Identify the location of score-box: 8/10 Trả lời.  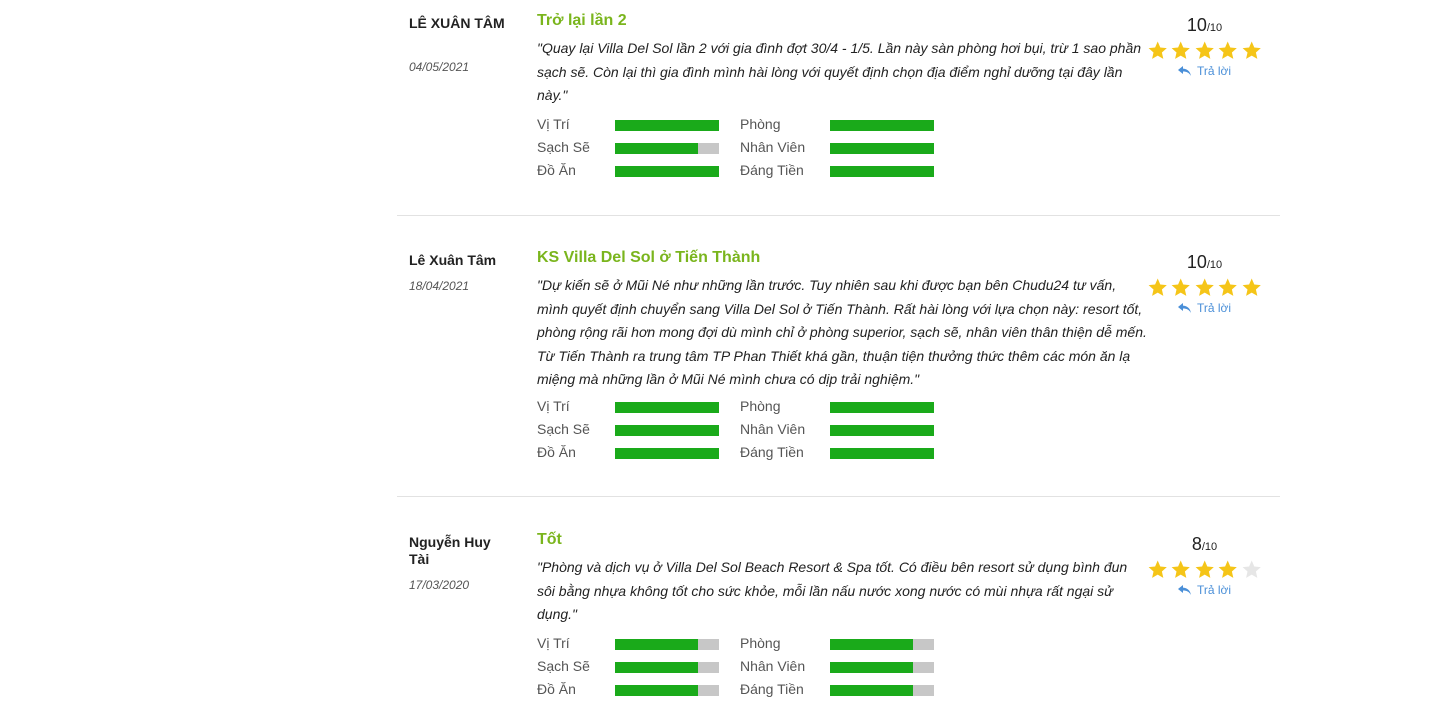
(1204, 565).